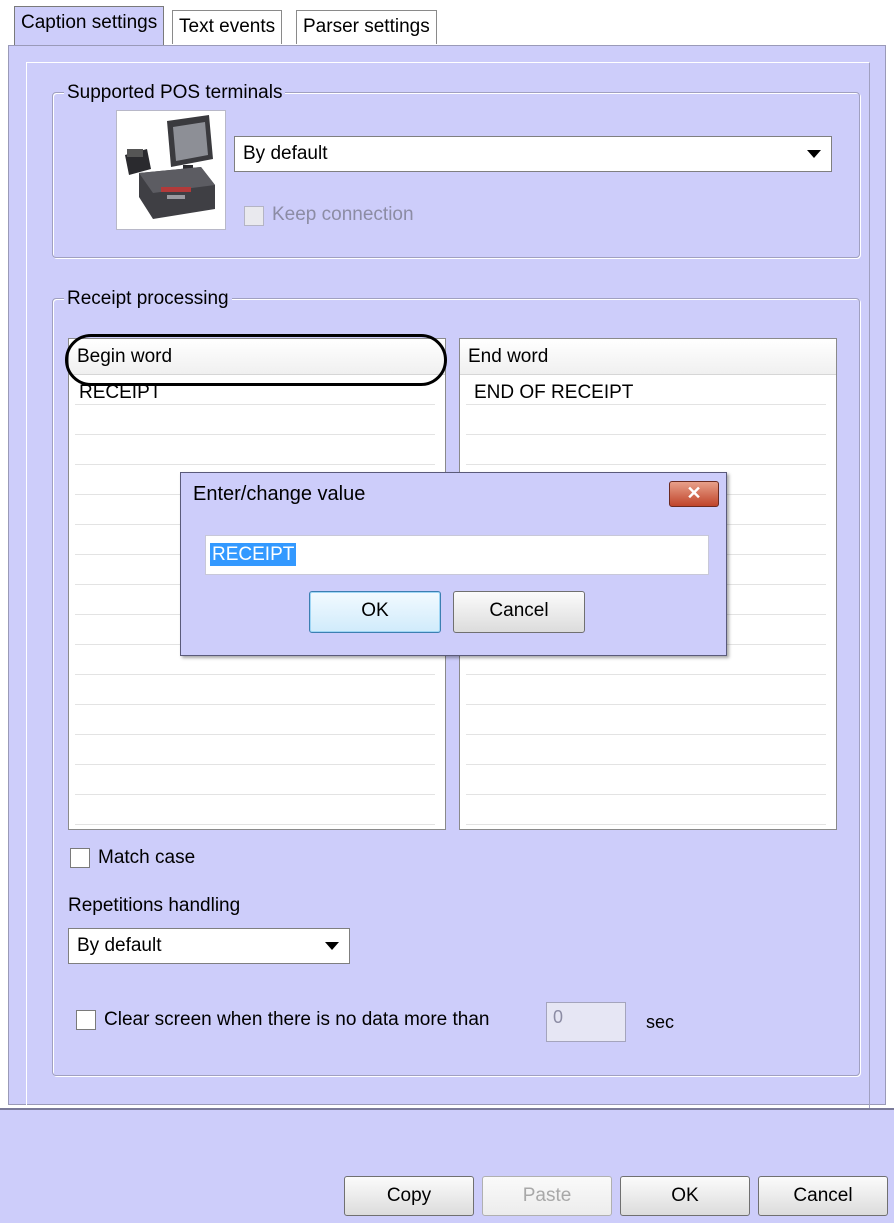  Describe the element at coordinates (209, 946) in the screenshot. I see `repetitions-handling-select: By default` at that location.